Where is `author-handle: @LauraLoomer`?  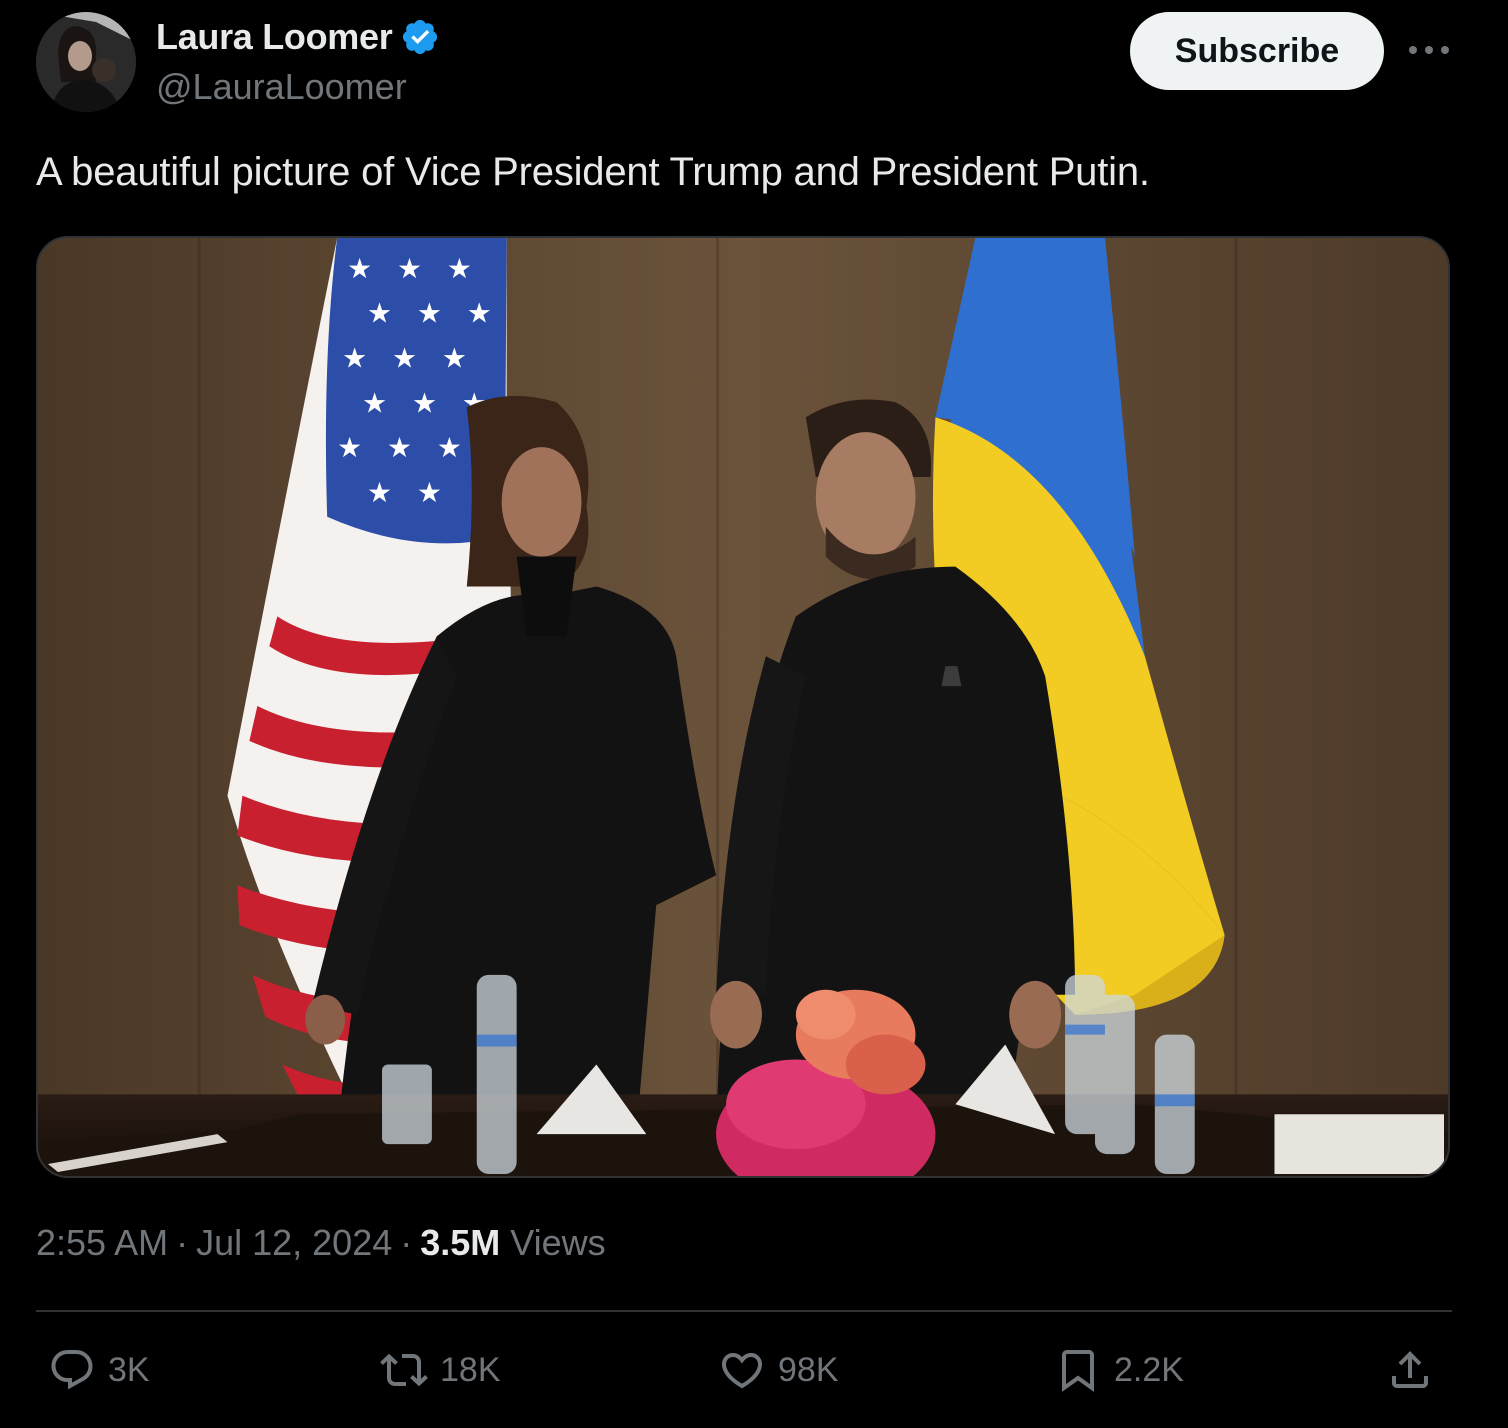 author-handle: @LauraLoomer is located at coordinates (281, 87).